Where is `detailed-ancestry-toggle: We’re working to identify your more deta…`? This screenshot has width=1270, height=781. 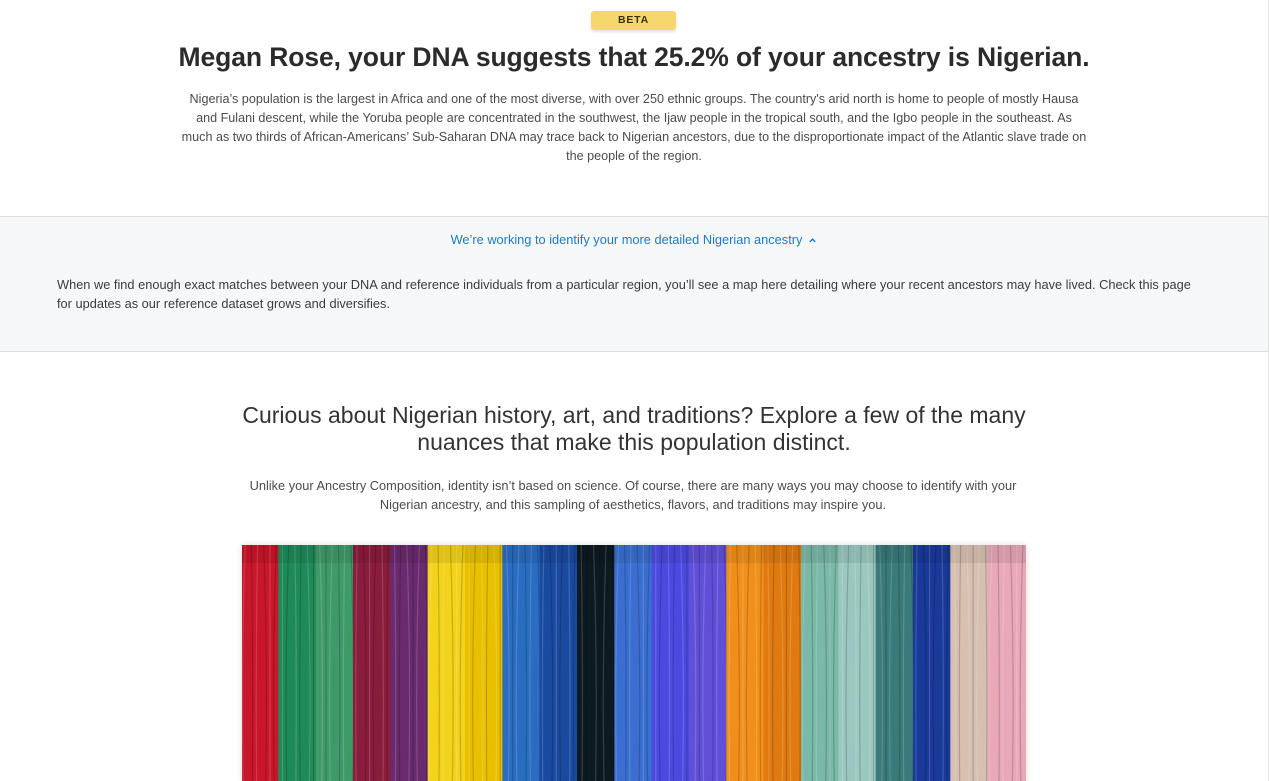
detailed-ancestry-toggle: We’re working to identify your more deta… is located at coordinates (634, 240).